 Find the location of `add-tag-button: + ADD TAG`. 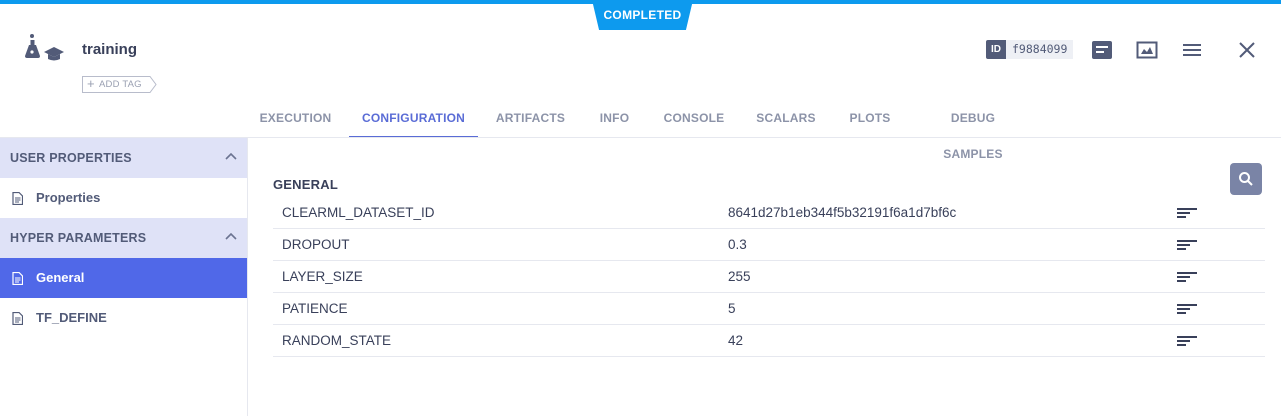

add-tag-button: + ADD TAG is located at coordinates (119, 84).